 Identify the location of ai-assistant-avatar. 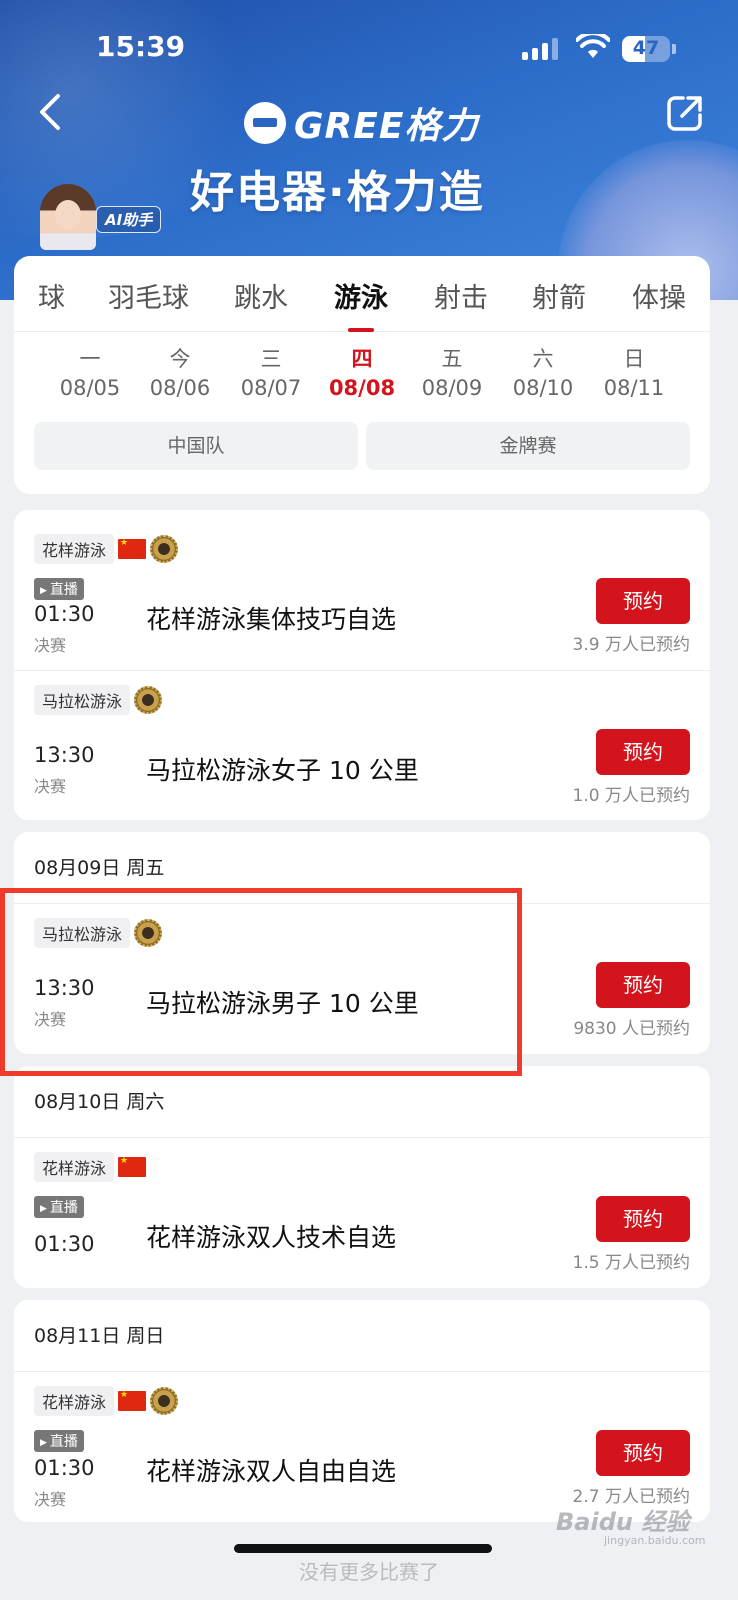
(68, 217).